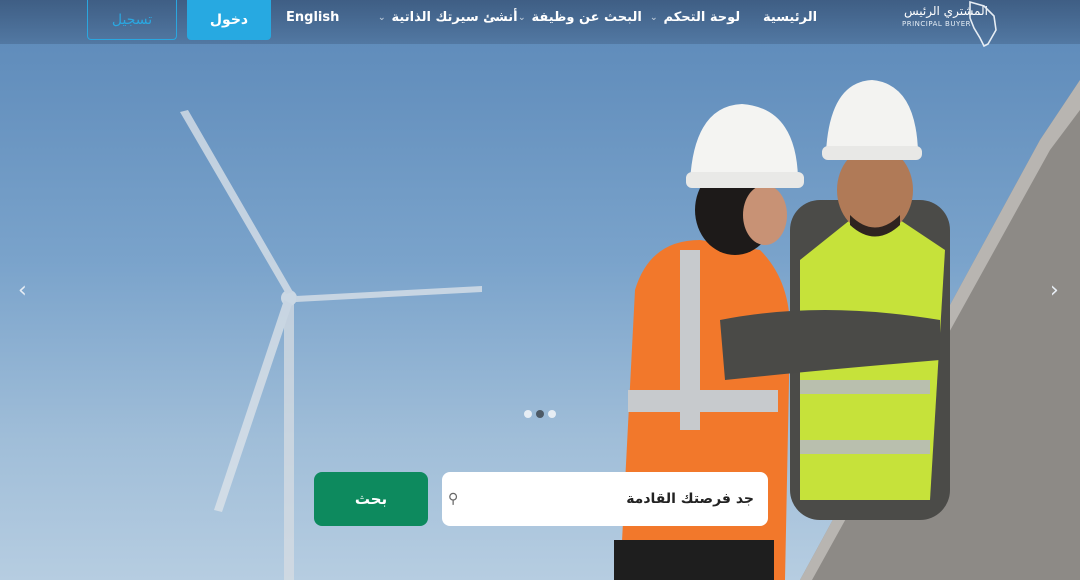 This screenshot has width=1080, height=580. Describe the element at coordinates (229, 20) in the screenshot. I see `login-button: دخول` at that location.